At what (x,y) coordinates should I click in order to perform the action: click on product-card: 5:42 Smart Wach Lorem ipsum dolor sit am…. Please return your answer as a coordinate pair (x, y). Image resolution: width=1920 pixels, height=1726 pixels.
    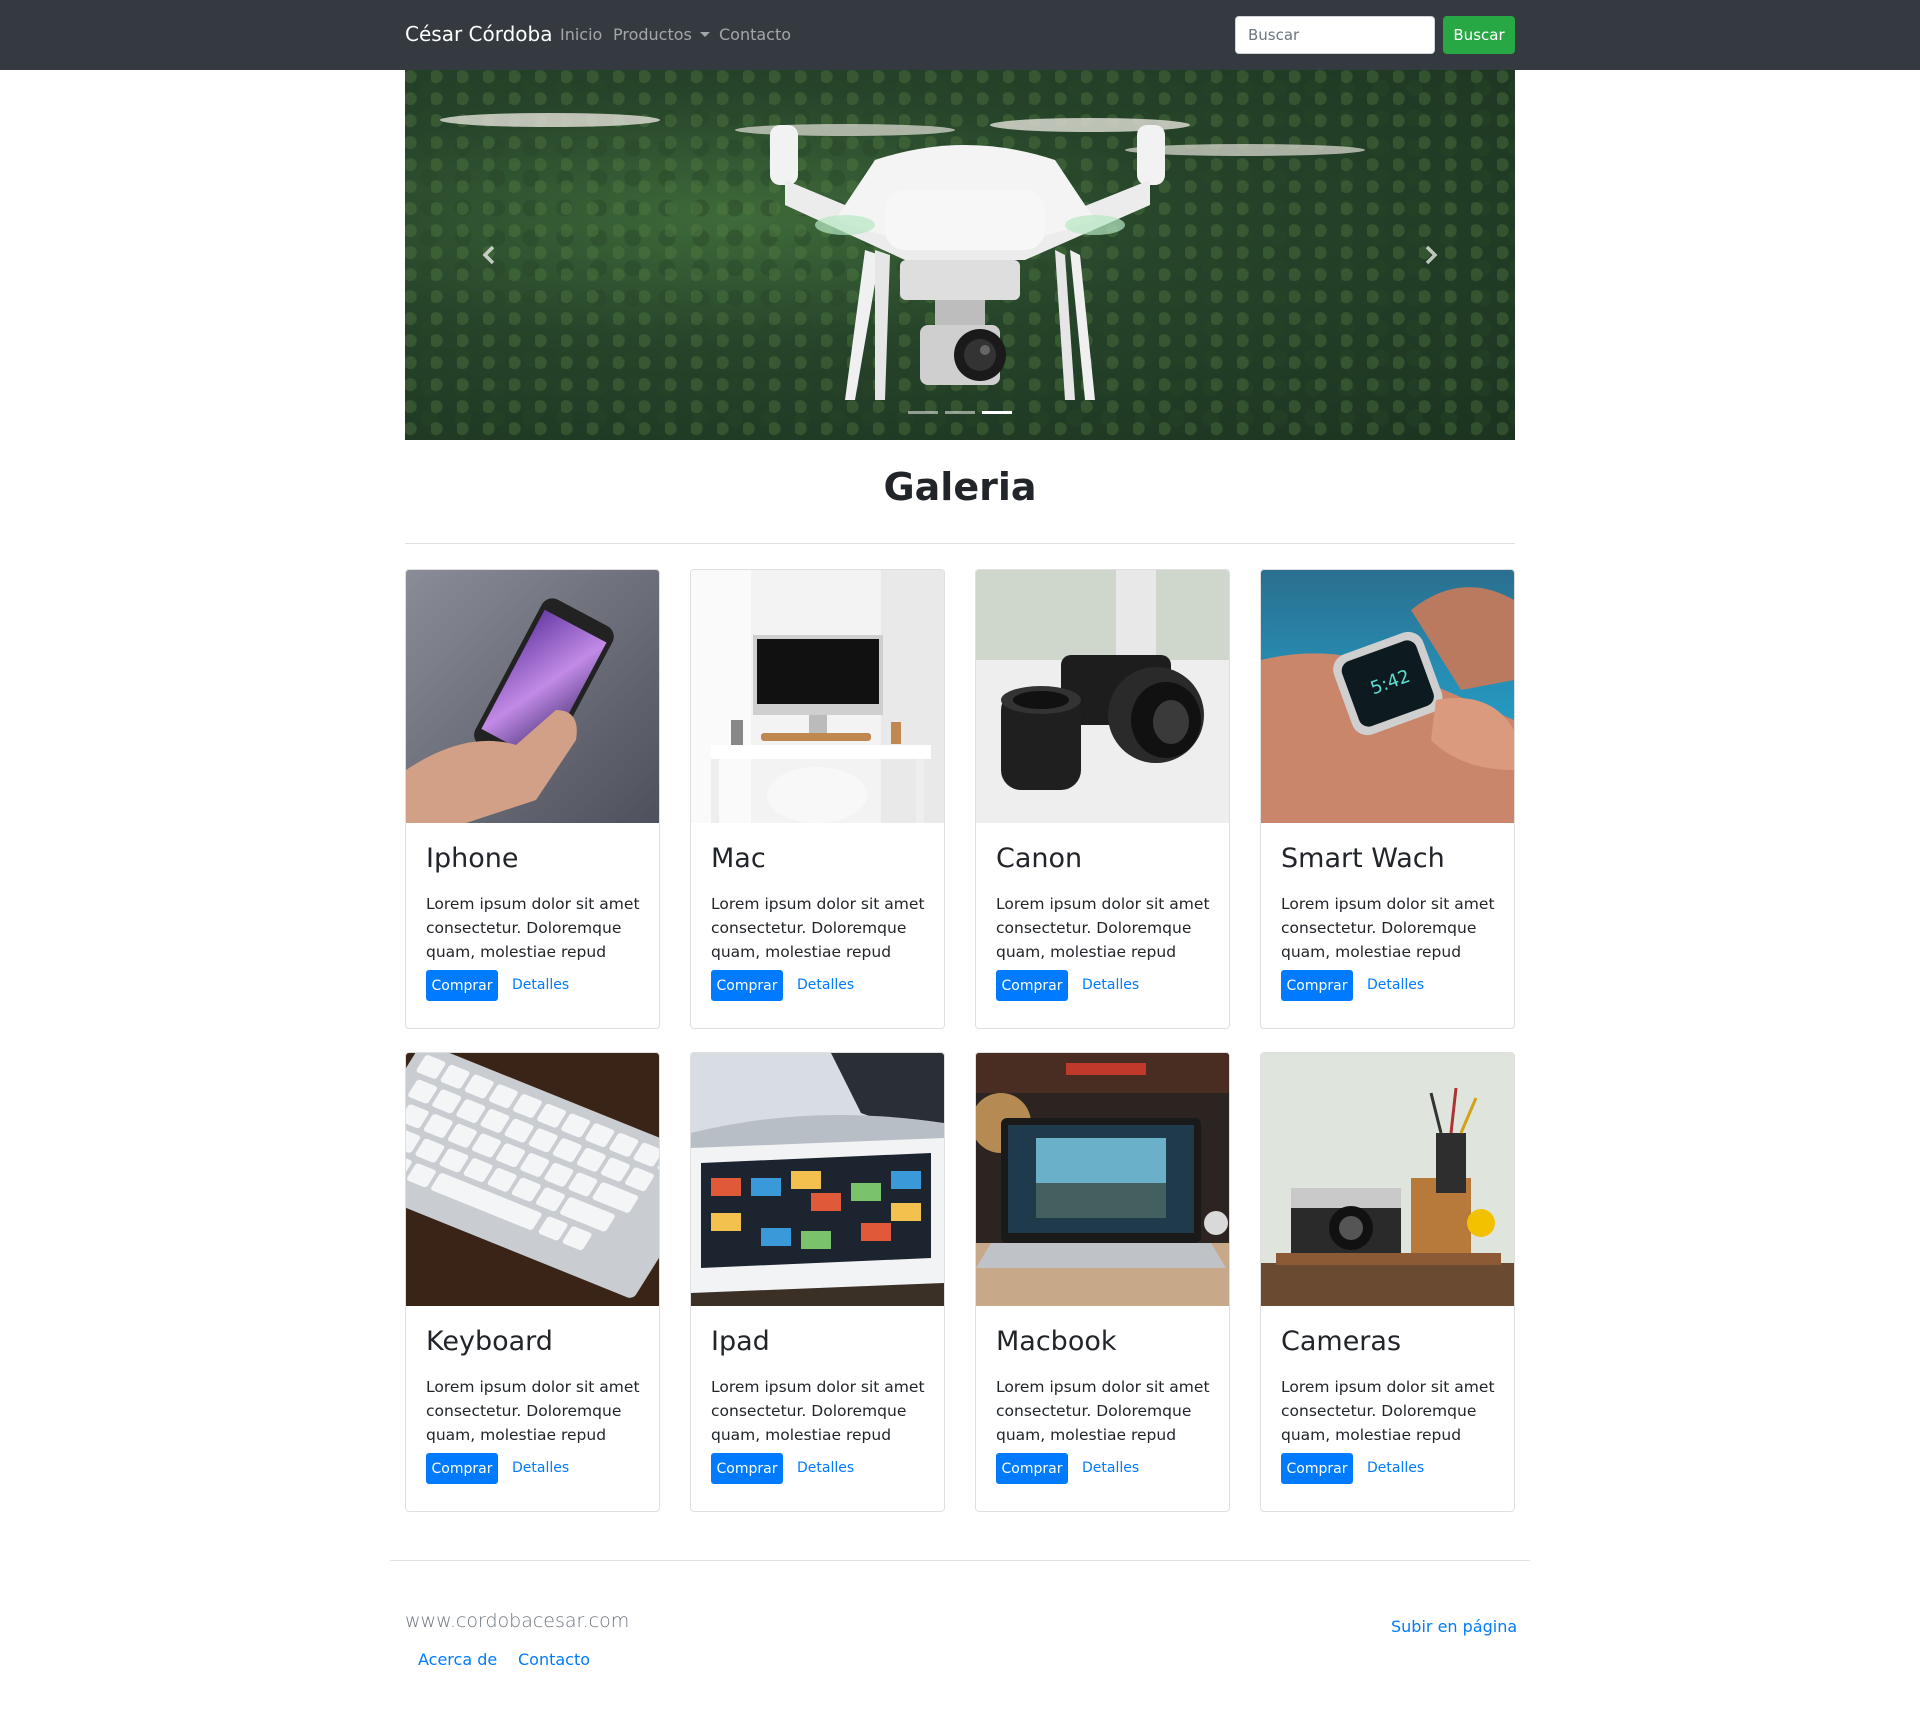
    Looking at the image, I should click on (1387, 799).